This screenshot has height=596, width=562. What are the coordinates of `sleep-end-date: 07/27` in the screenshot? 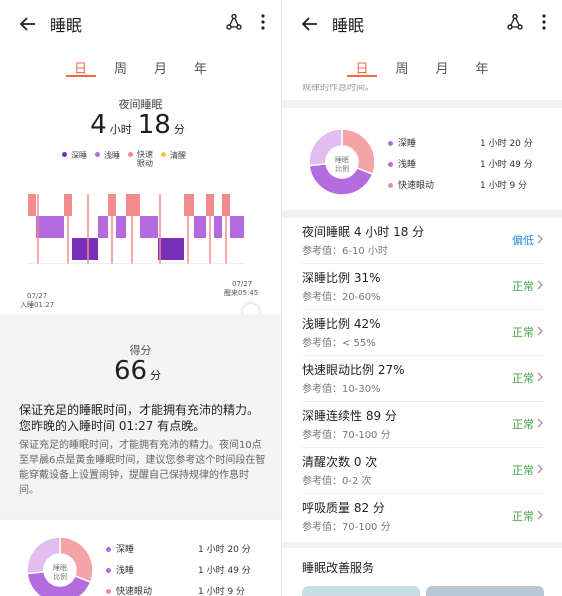 It's located at (242, 284).